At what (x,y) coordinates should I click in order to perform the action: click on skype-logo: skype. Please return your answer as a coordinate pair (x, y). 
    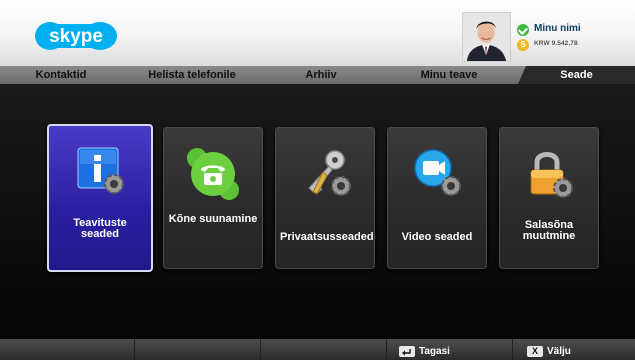
    Looking at the image, I should click on (76, 36).